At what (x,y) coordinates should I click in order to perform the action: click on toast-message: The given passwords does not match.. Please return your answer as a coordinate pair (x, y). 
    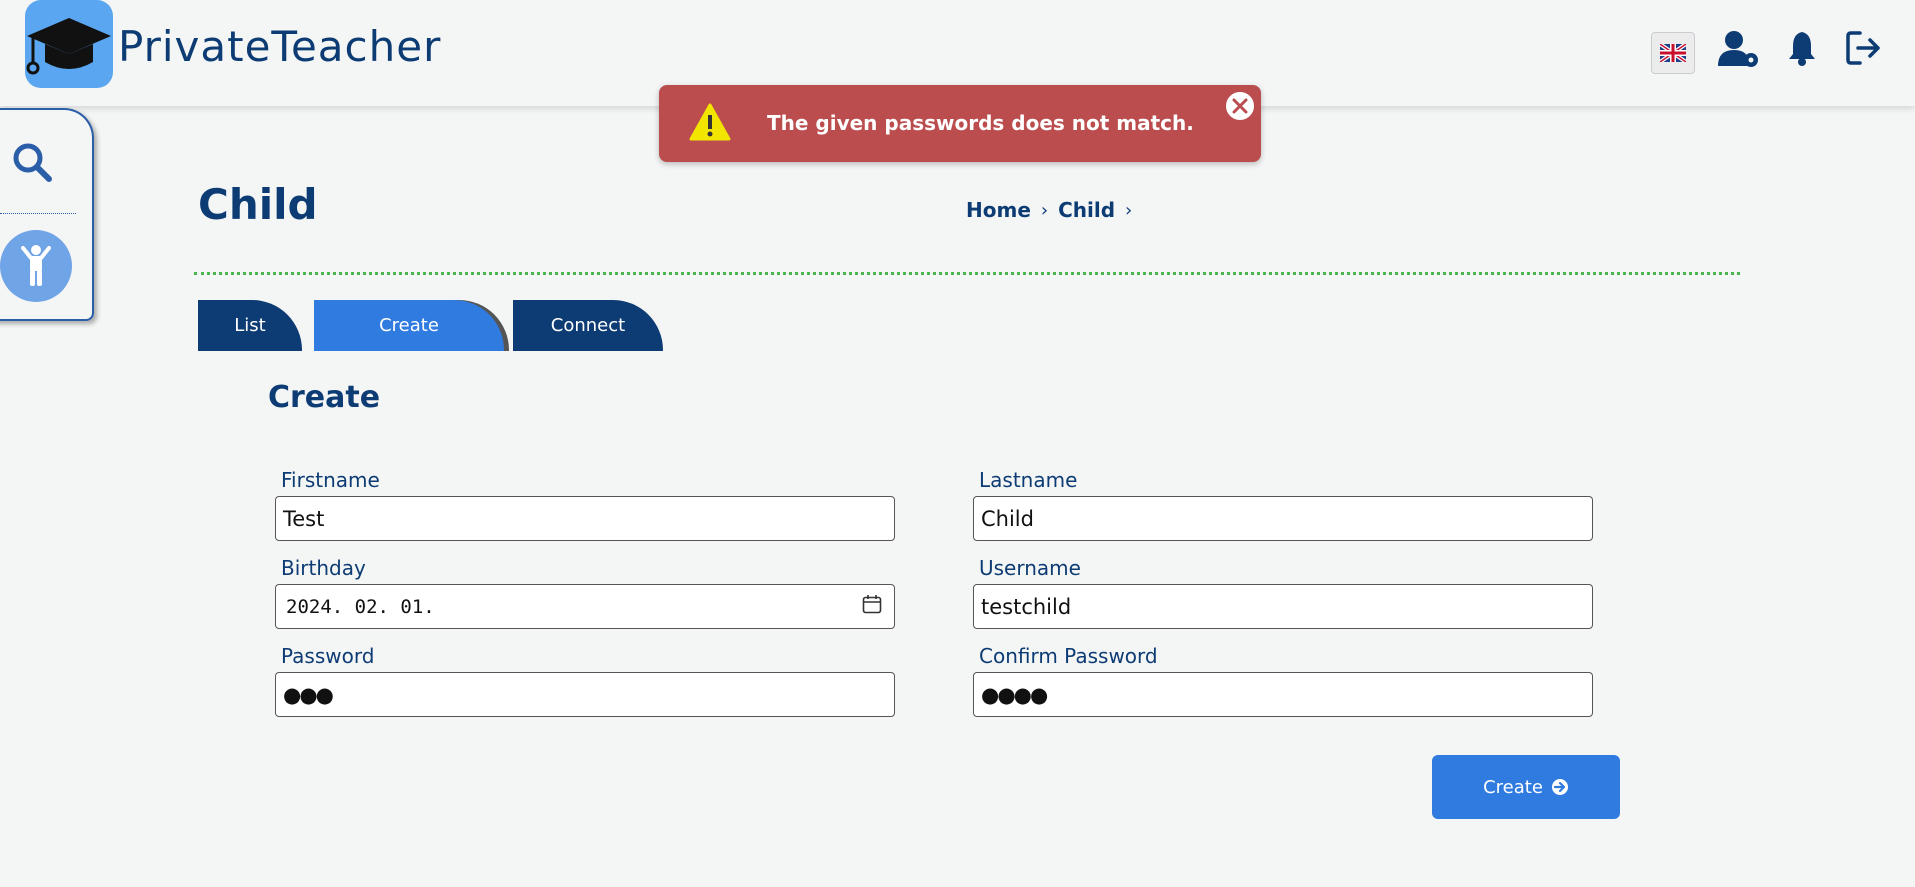
    Looking at the image, I should click on (980, 123).